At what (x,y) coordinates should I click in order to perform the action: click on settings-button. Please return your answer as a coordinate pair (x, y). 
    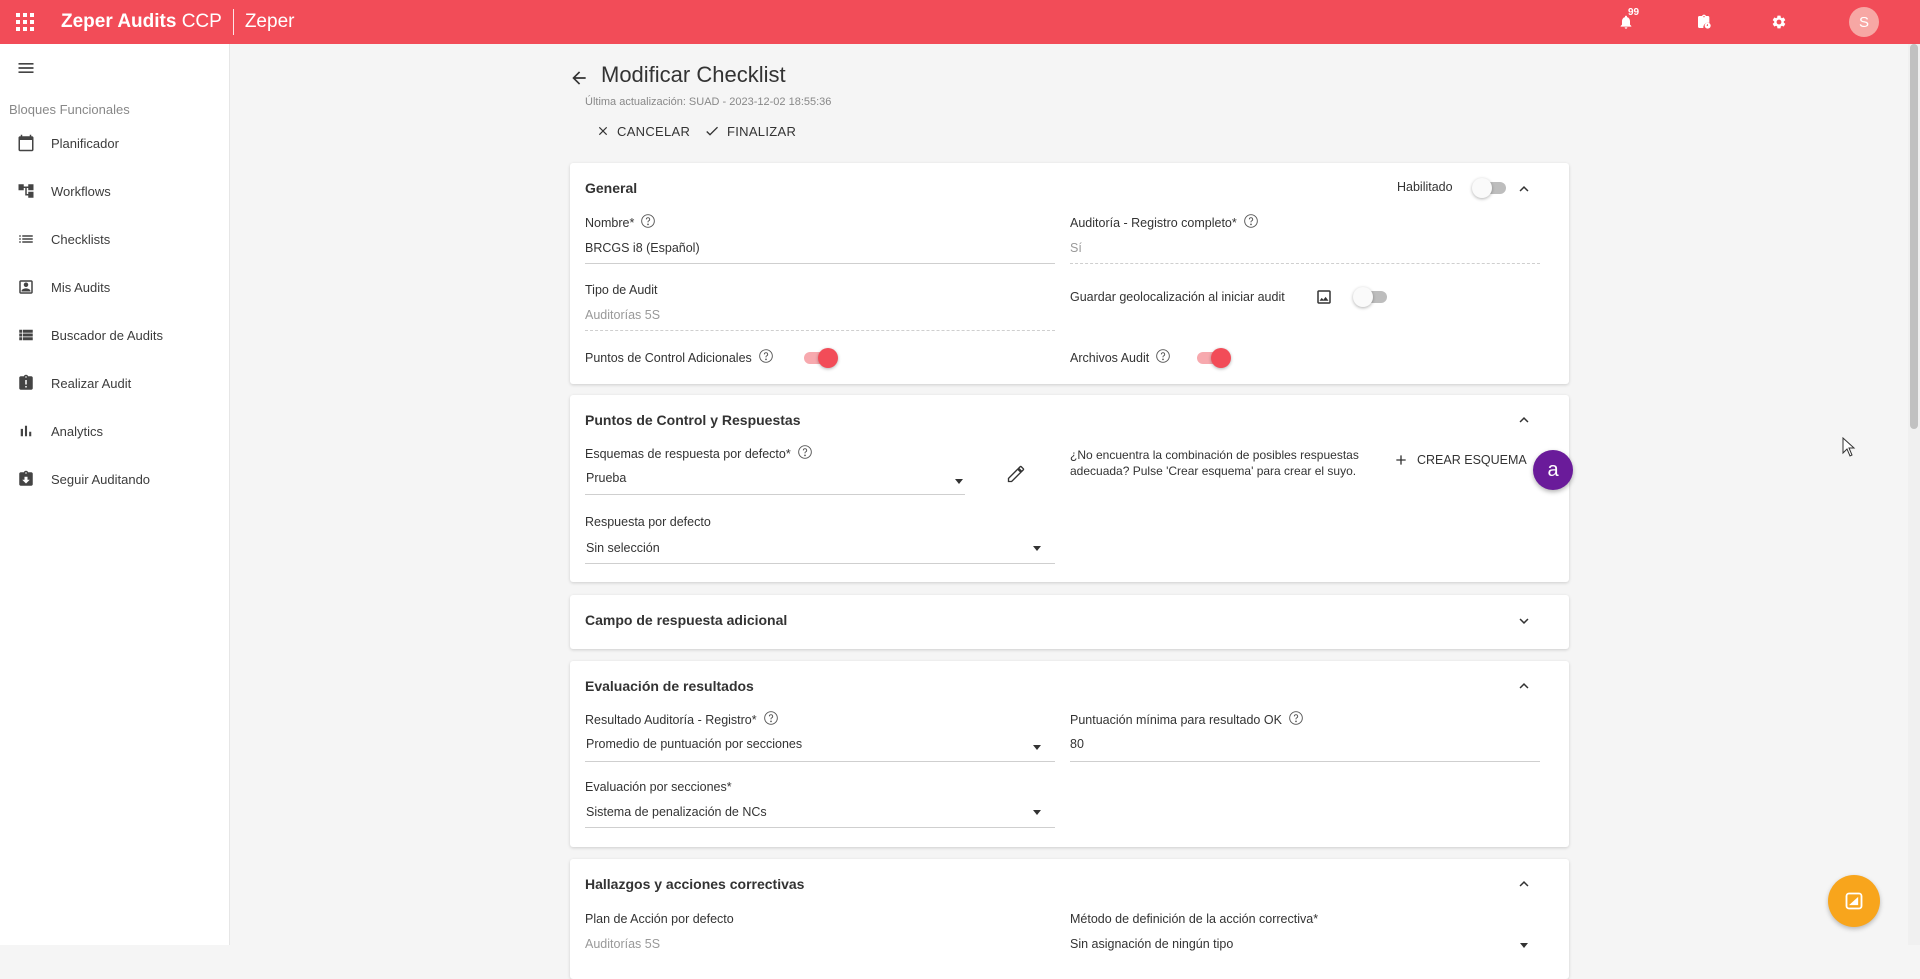
    Looking at the image, I should click on (1779, 22).